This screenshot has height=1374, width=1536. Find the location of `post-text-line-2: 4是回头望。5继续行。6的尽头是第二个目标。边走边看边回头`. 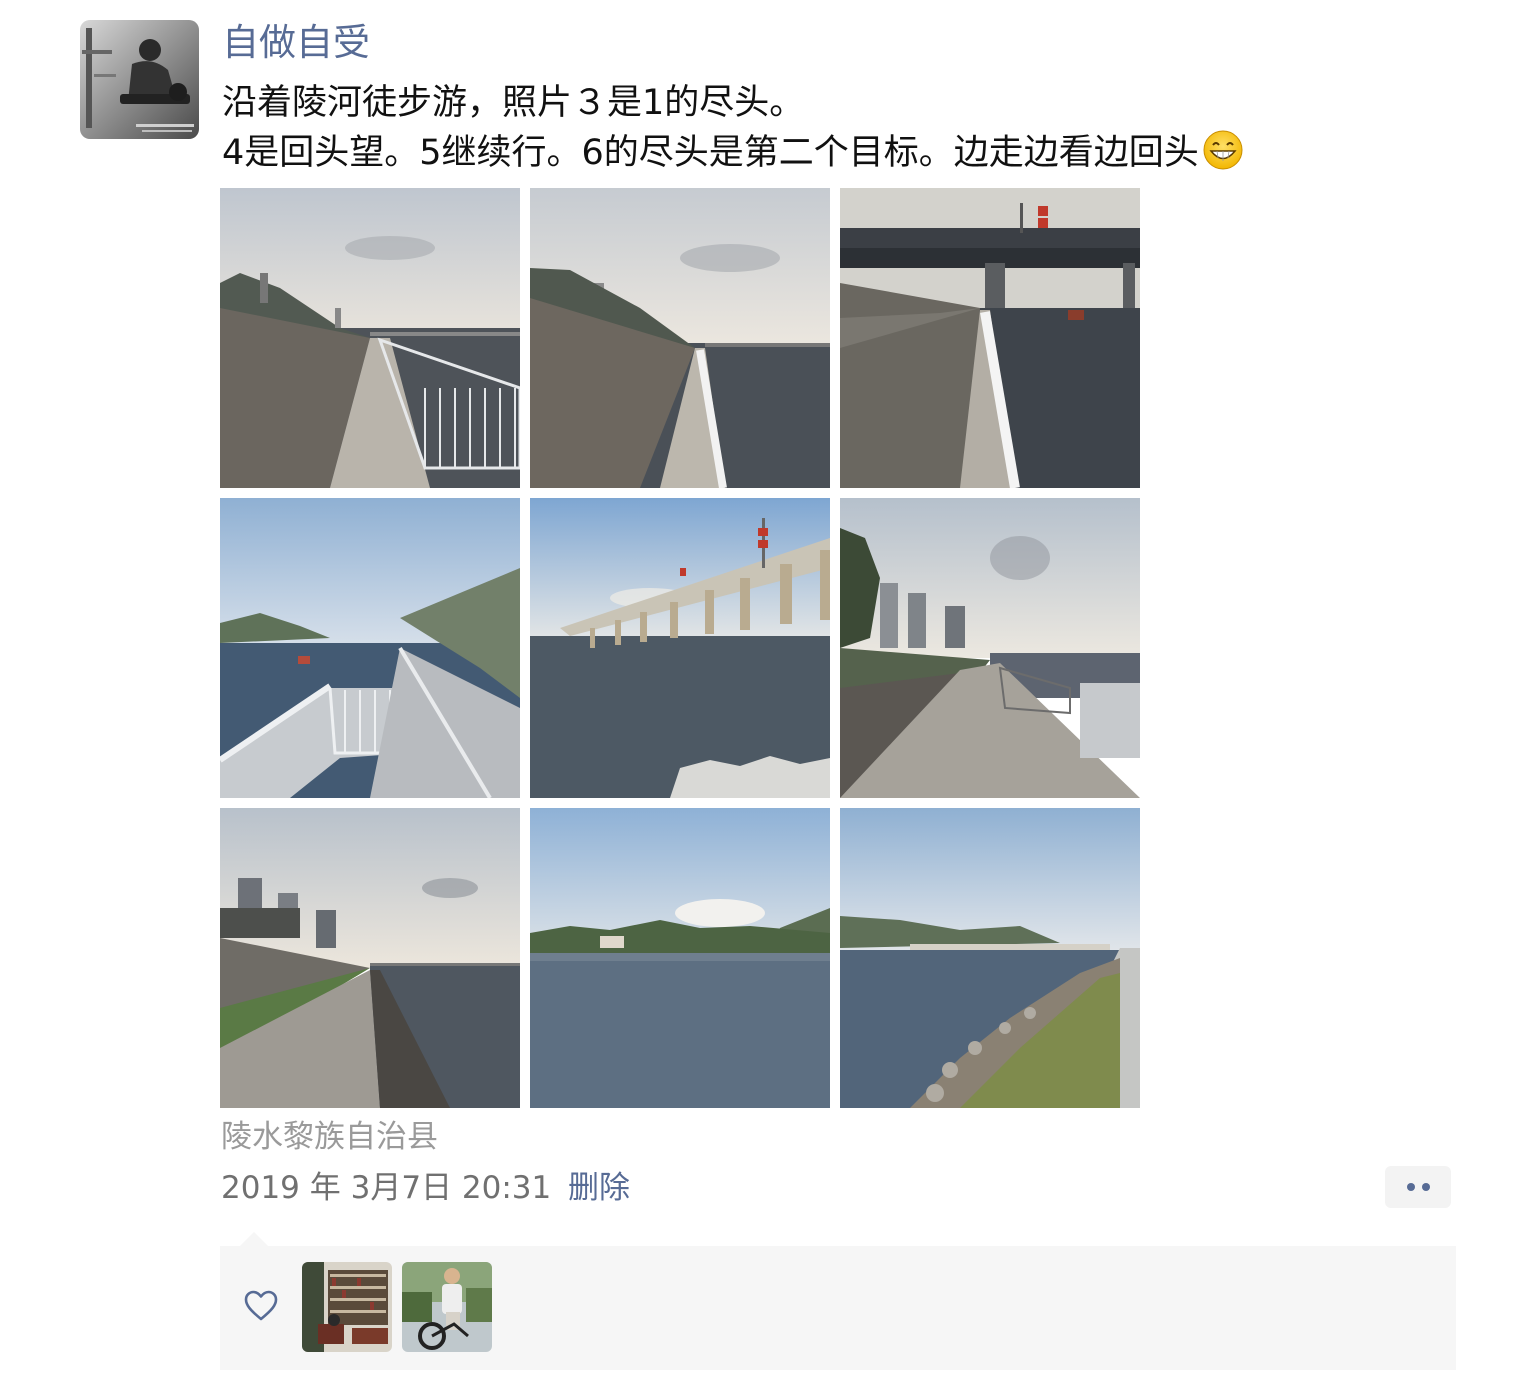

post-text-line-2: 4是回头望。5继续行。6的尽头是第二个目标。边走边看边回头 is located at coordinates (732, 153).